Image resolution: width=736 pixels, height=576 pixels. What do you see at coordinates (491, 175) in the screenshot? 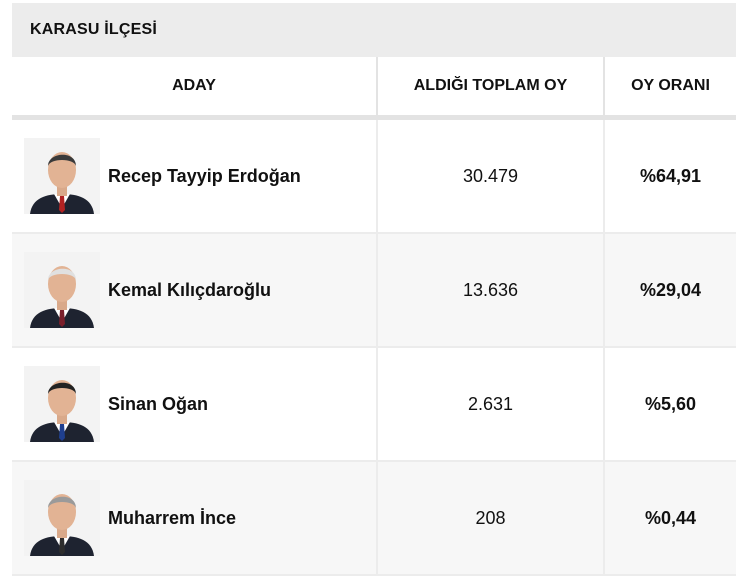
I see `vote-count: 30.479` at bounding box center [491, 175].